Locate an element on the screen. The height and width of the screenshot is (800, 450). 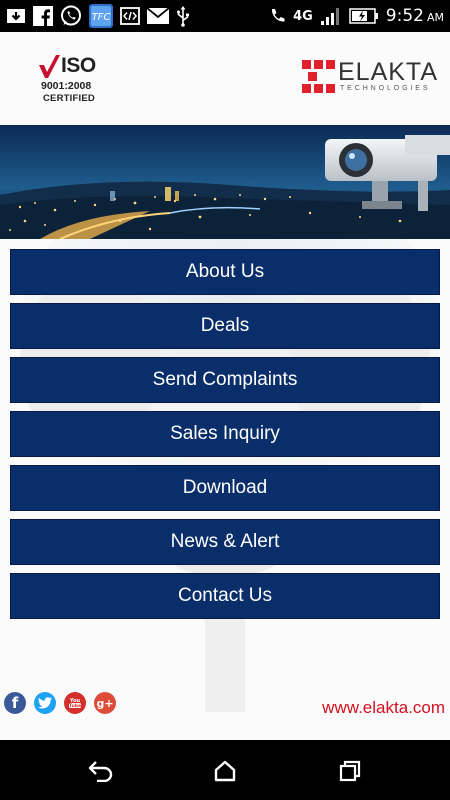
deals-button: Deals is located at coordinates (225, 326).